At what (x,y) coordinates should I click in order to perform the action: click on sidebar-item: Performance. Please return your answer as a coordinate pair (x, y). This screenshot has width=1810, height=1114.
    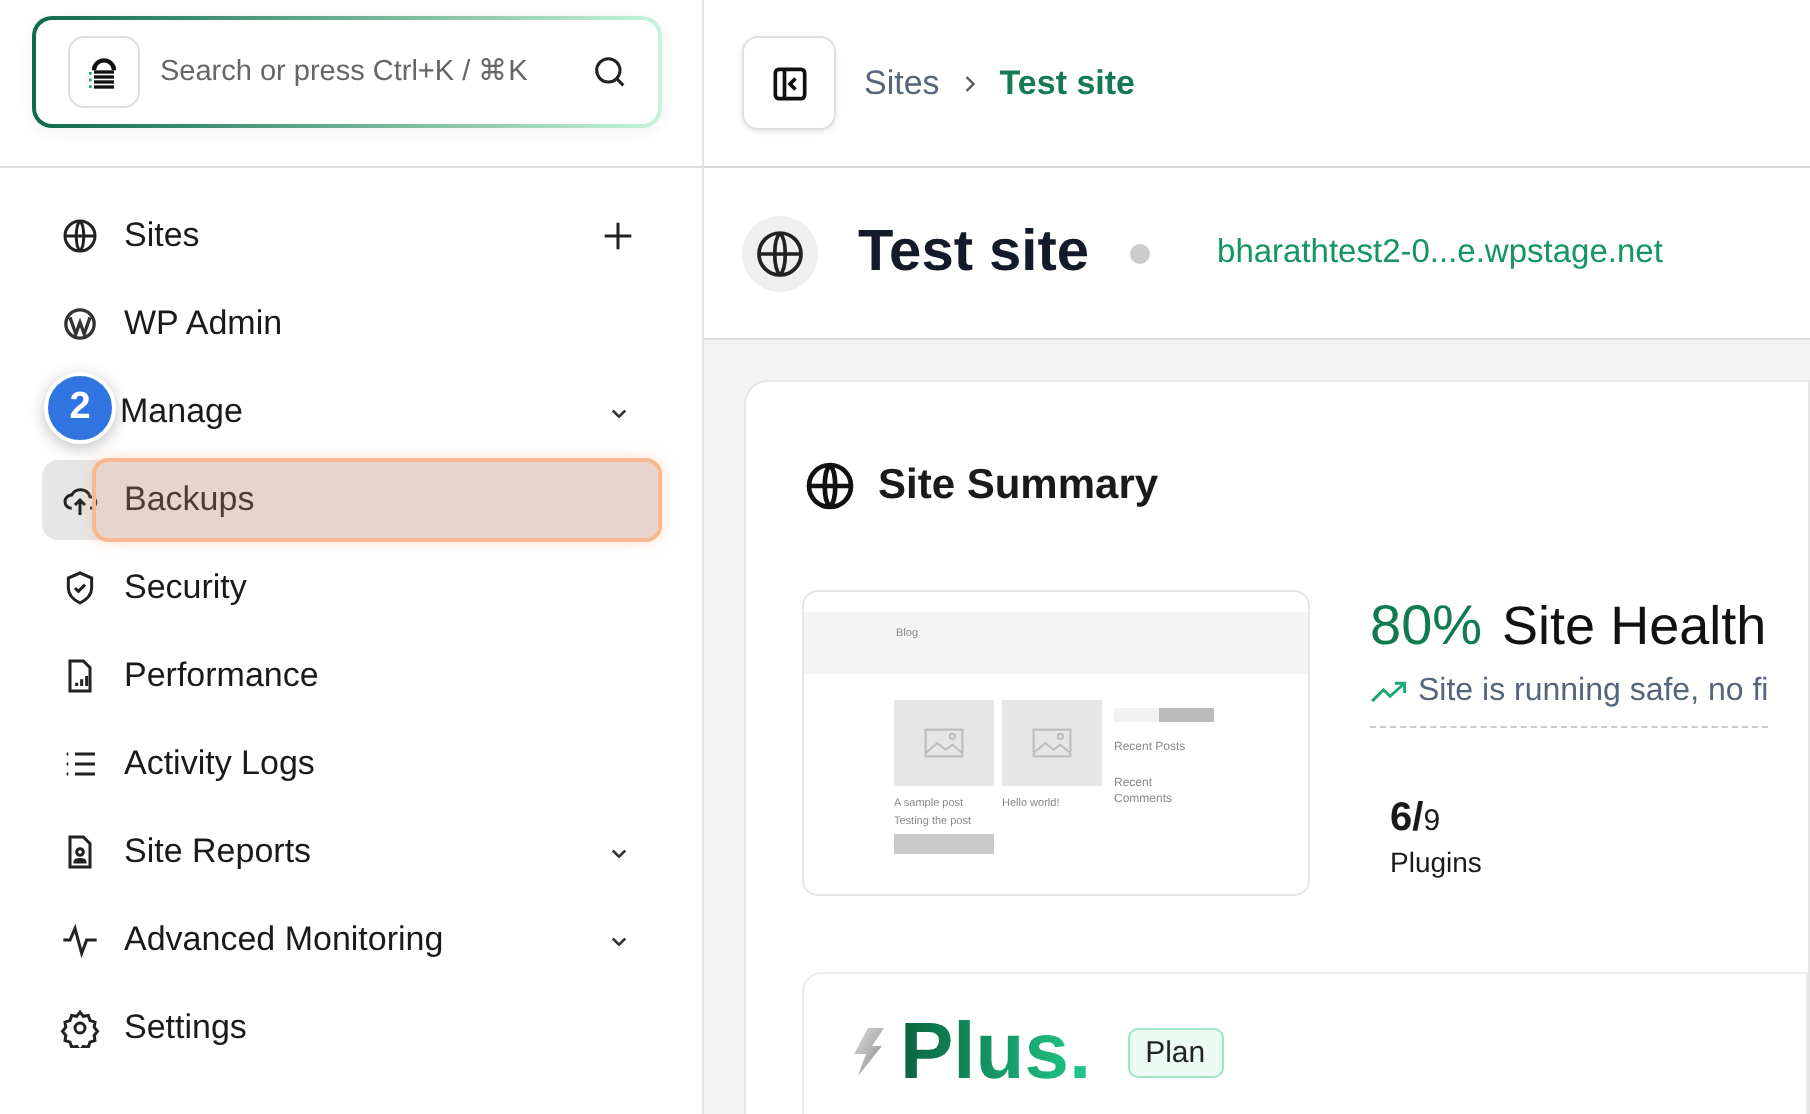
    Looking at the image, I should click on (352, 676).